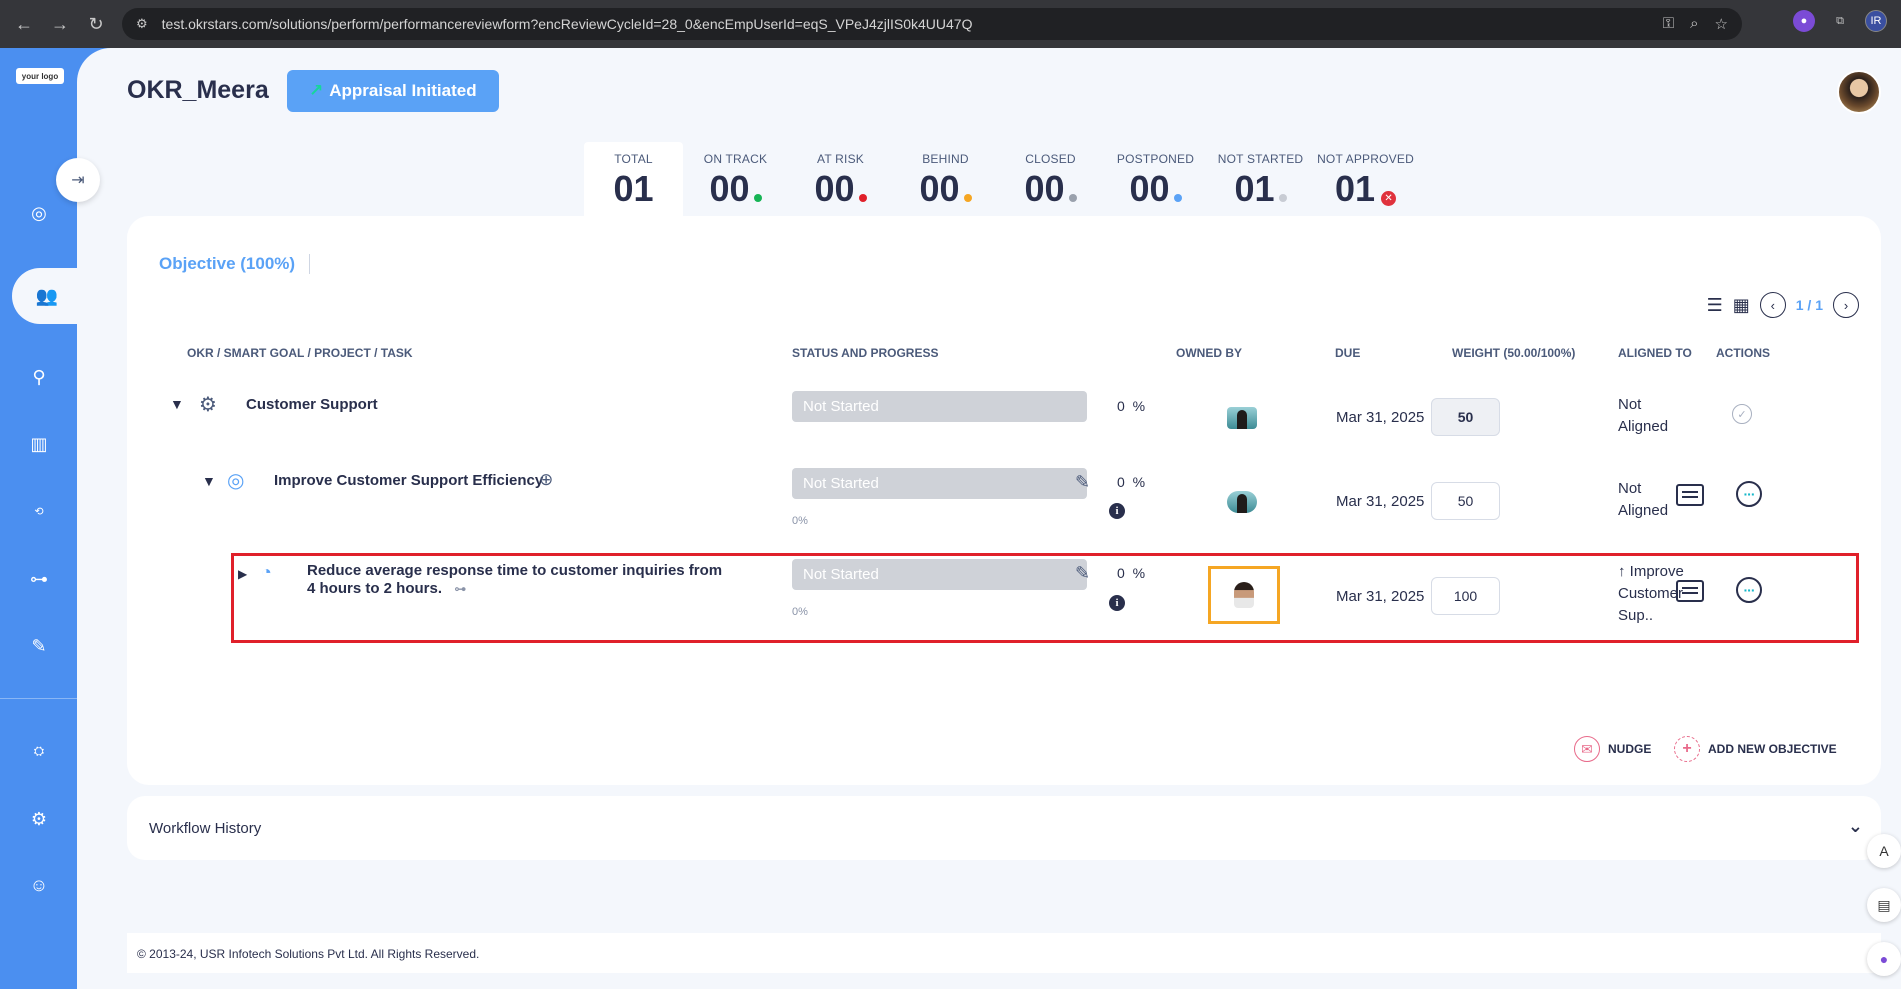 The image size is (1901, 989). I want to click on puzzle-icon: ⧉, so click(1840, 21).